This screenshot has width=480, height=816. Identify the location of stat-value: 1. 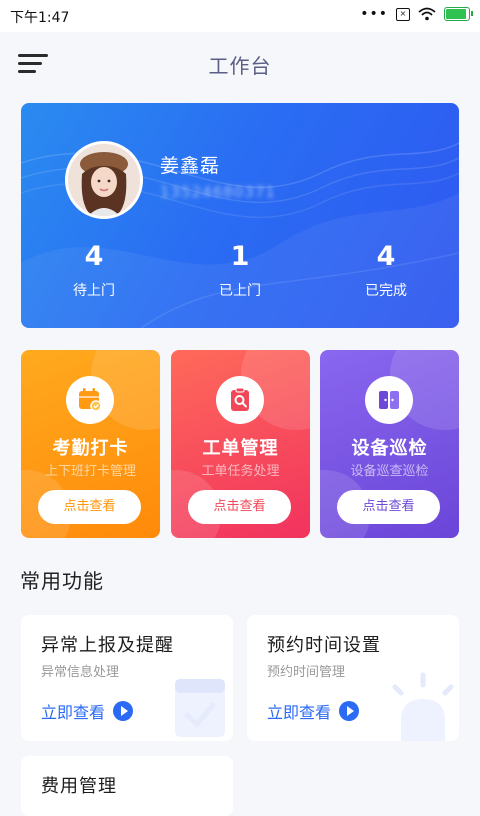
(240, 256).